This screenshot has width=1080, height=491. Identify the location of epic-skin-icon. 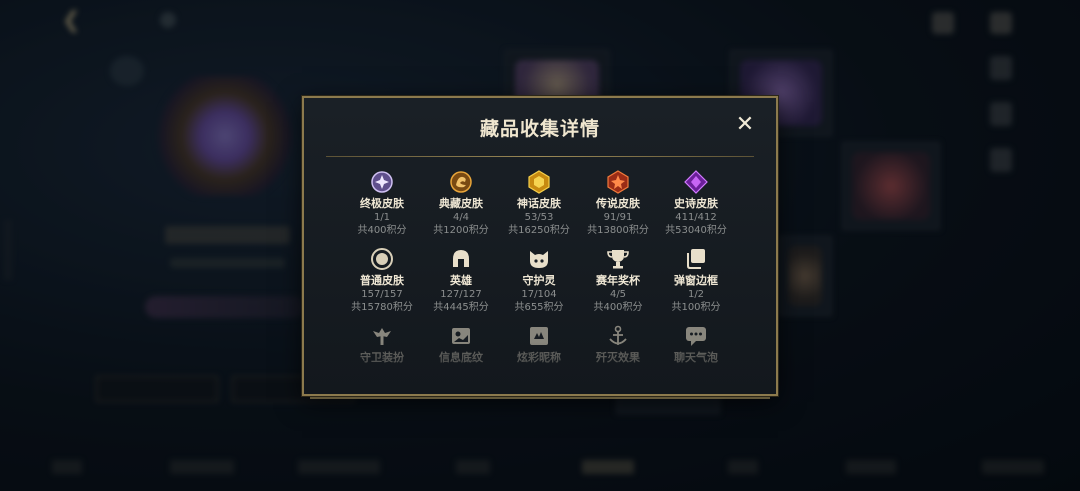
(696, 182).